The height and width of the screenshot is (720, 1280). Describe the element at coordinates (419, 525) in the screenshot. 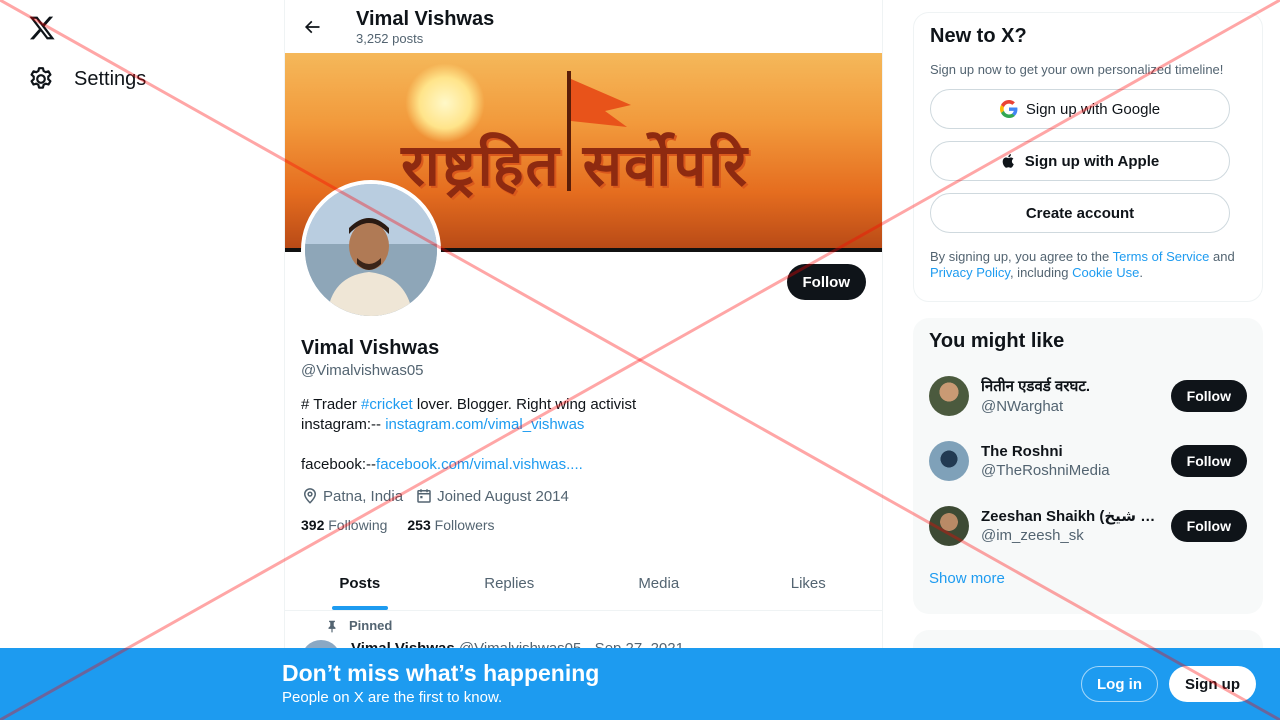

I see `followers-count: 253` at that location.